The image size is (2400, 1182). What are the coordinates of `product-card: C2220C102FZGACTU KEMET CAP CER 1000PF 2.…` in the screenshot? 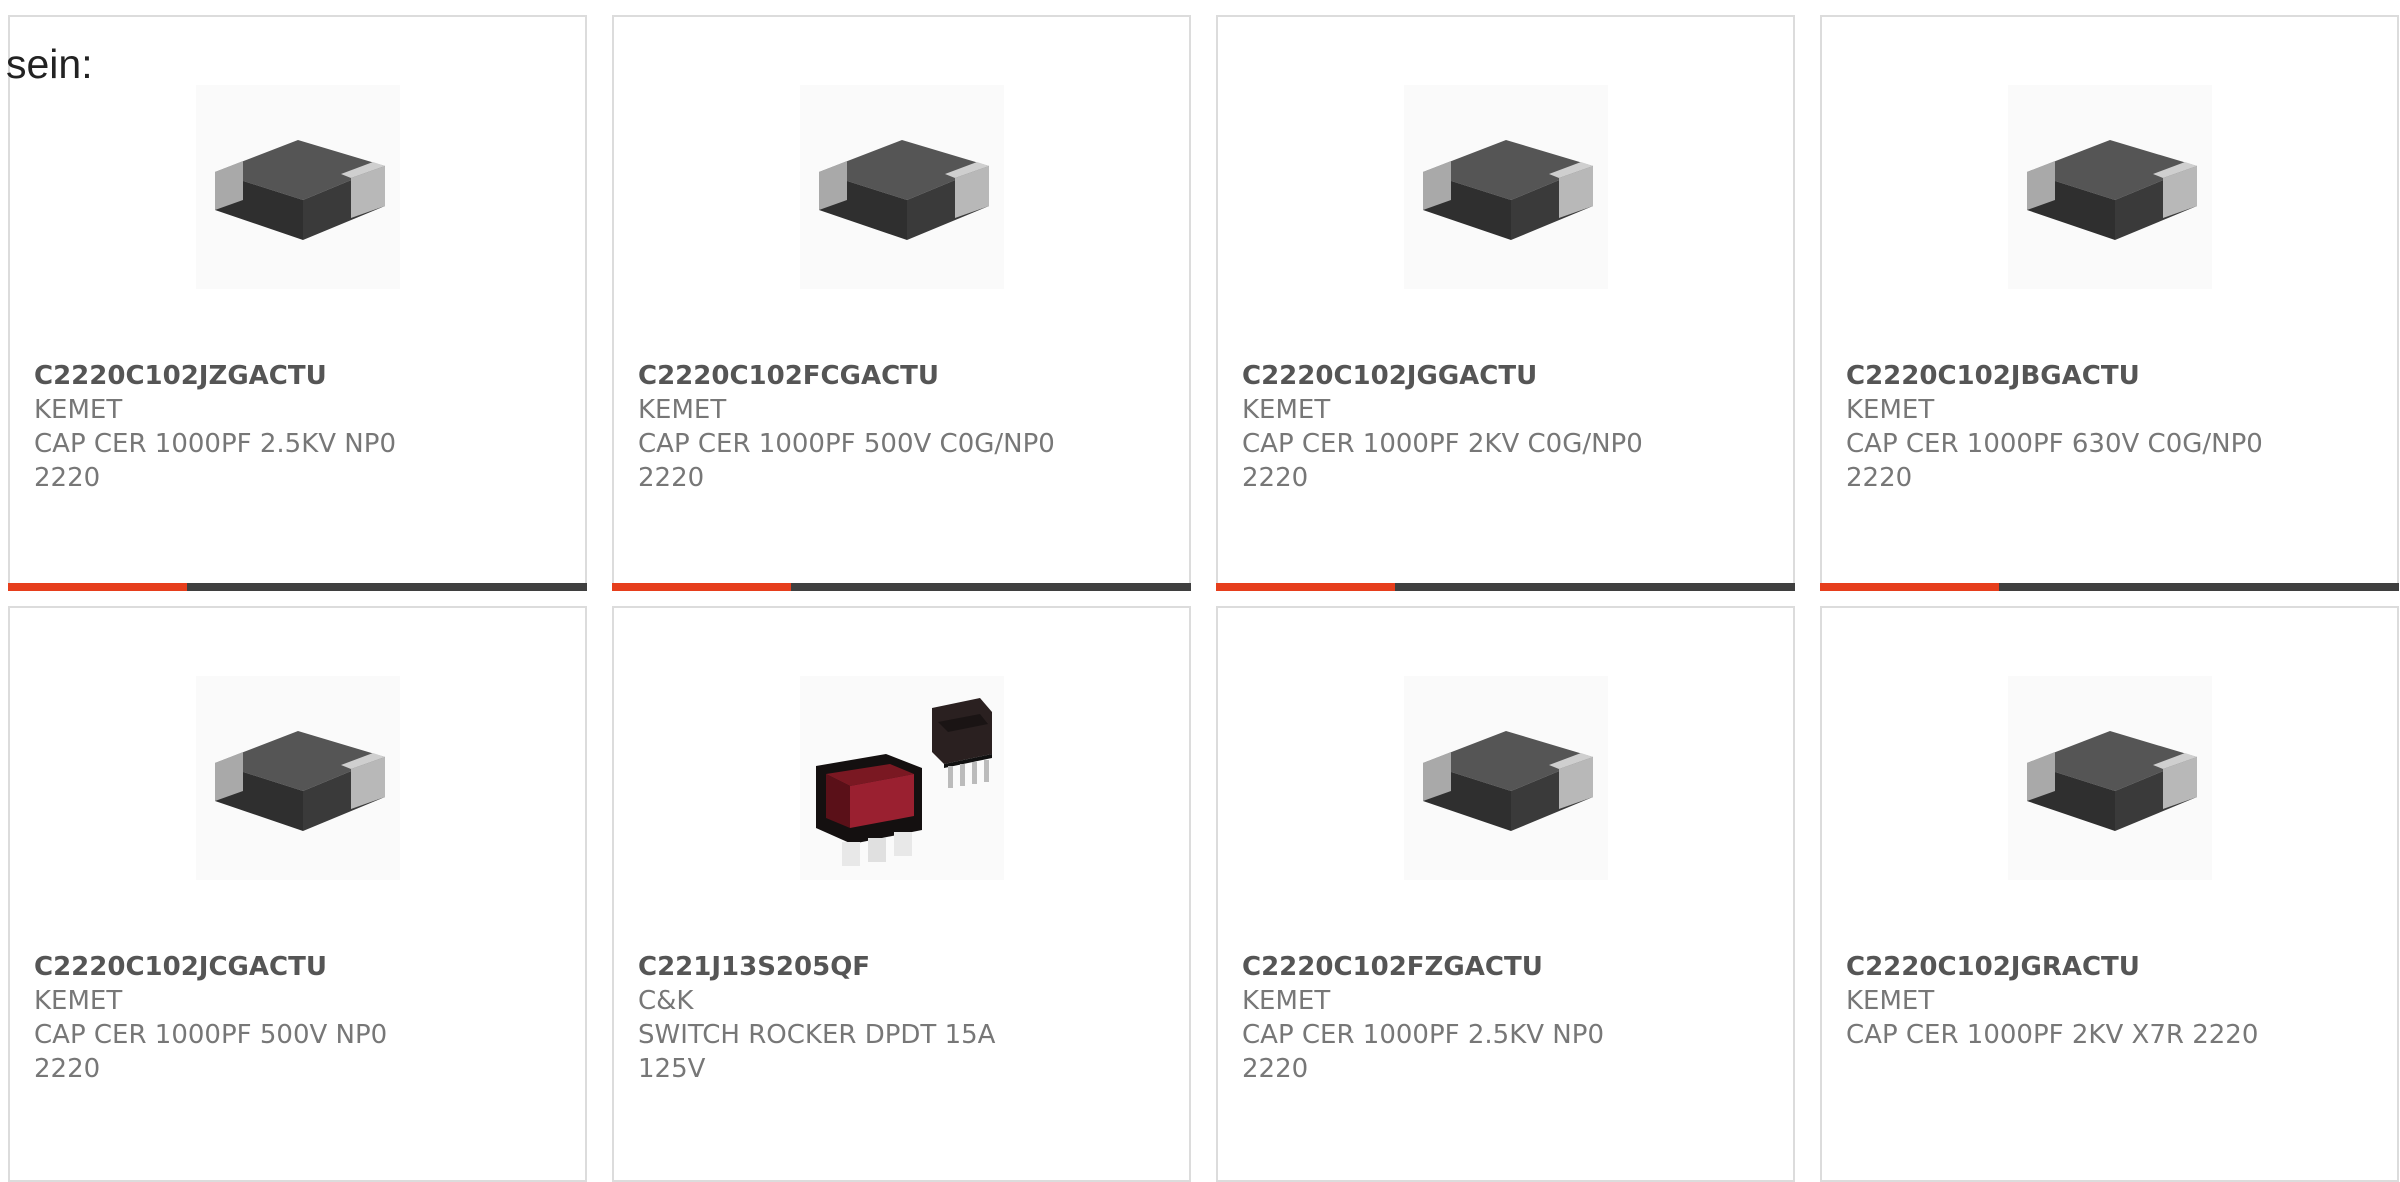 It's located at (1505, 894).